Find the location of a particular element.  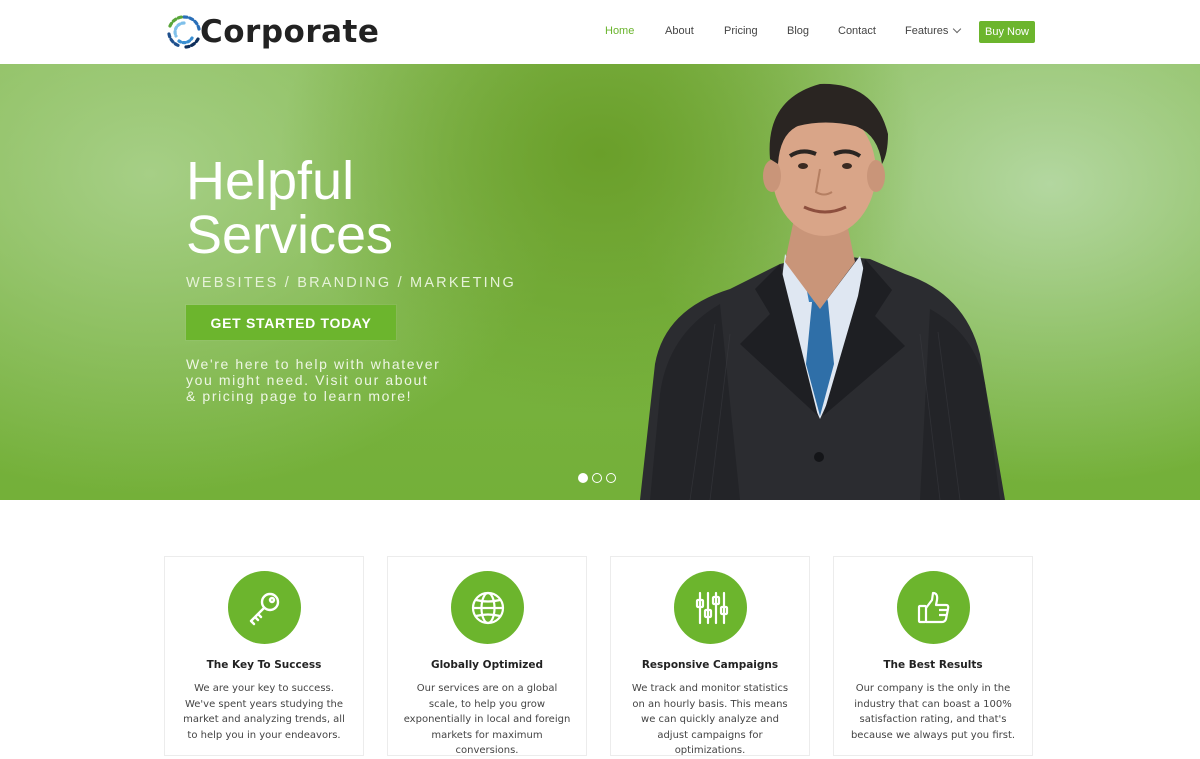

hero-title: Helpful Services is located at coordinates (289, 208).